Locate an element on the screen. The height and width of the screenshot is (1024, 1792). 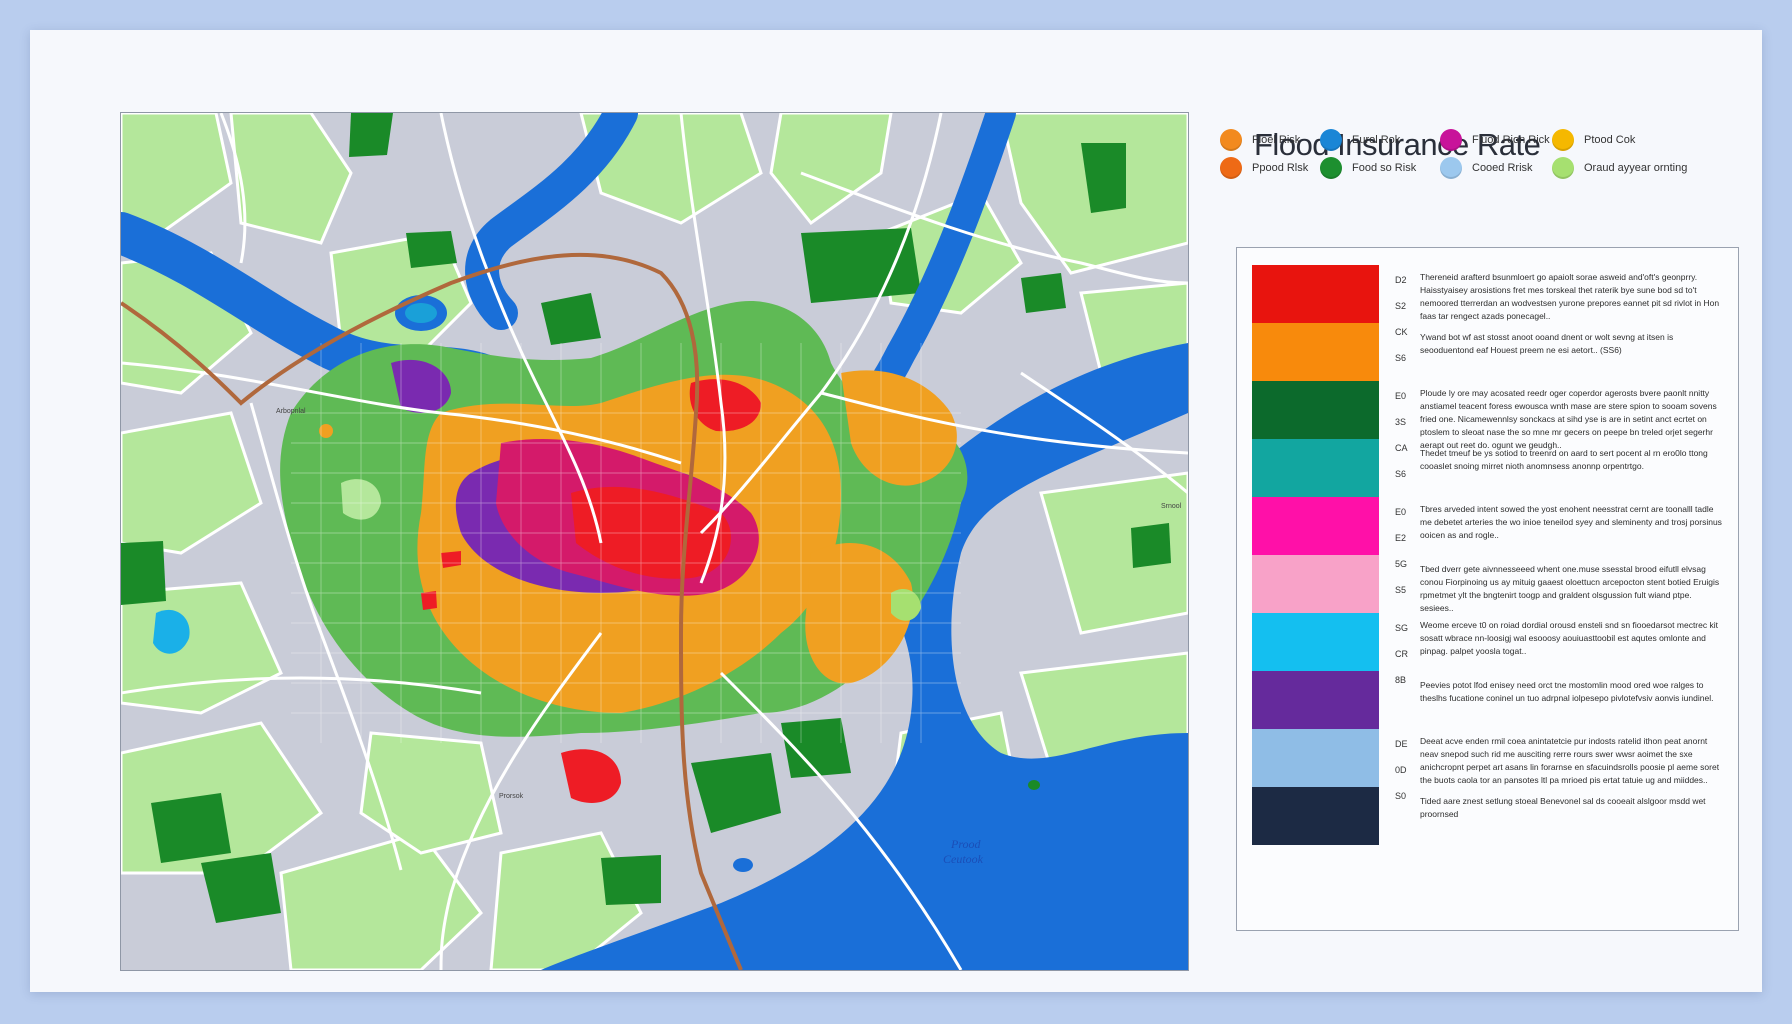
map-label-west: Arbopnlal is located at coordinates (291, 411).